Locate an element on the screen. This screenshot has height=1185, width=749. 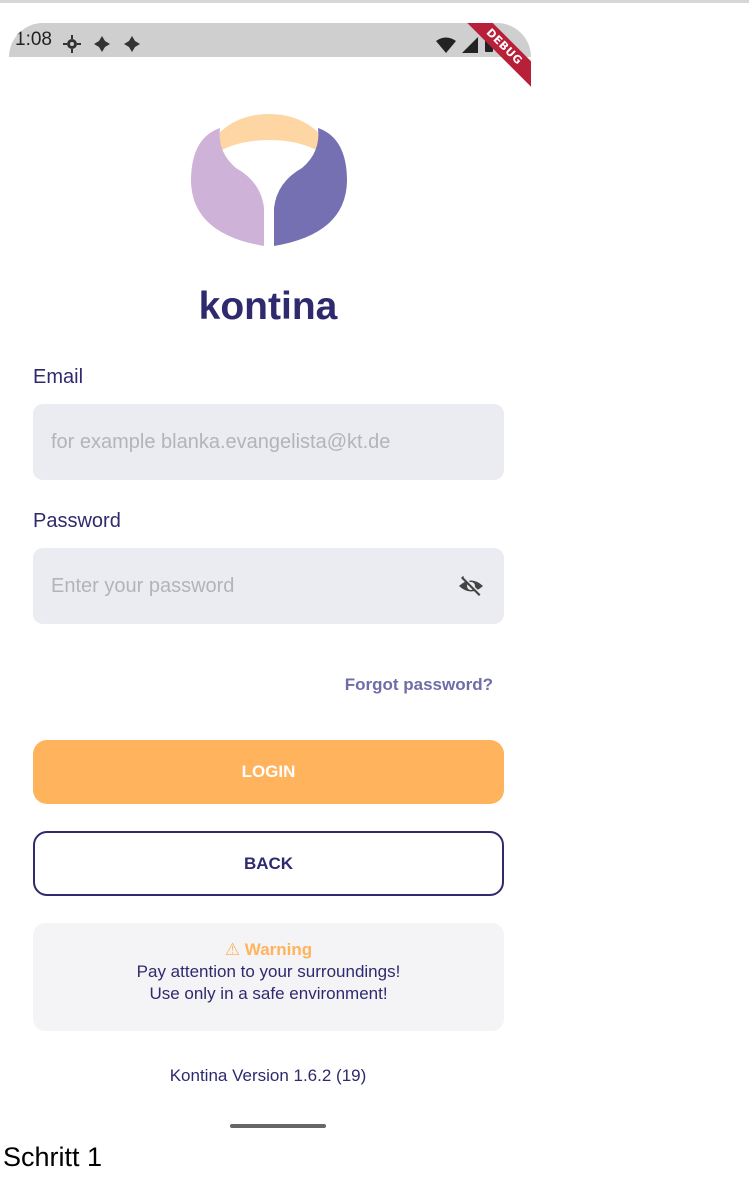
warning-heading: ⚠ Warning is located at coordinates (268, 950).